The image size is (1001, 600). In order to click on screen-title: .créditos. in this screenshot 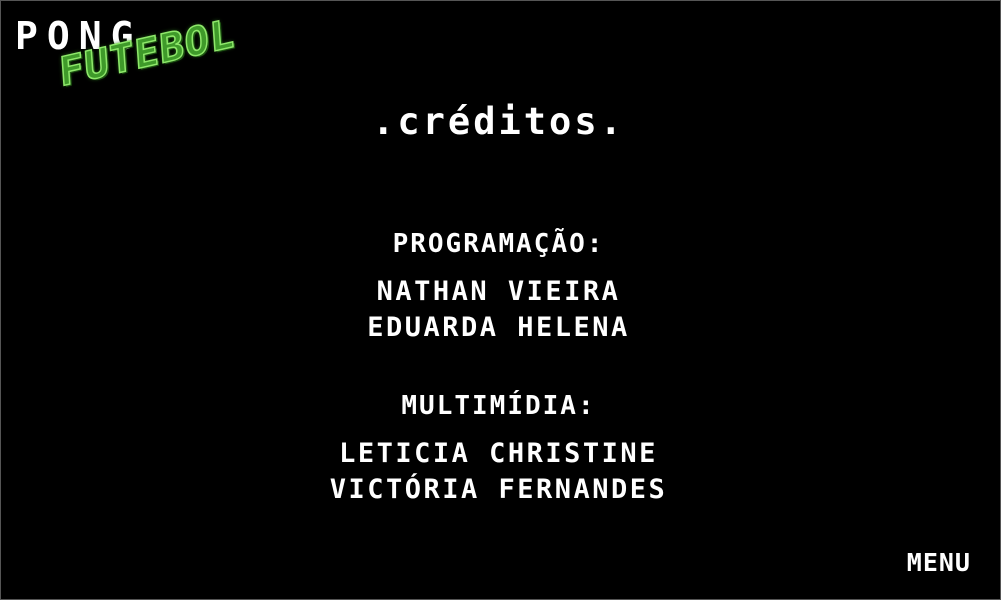, I will do `click(498, 121)`.